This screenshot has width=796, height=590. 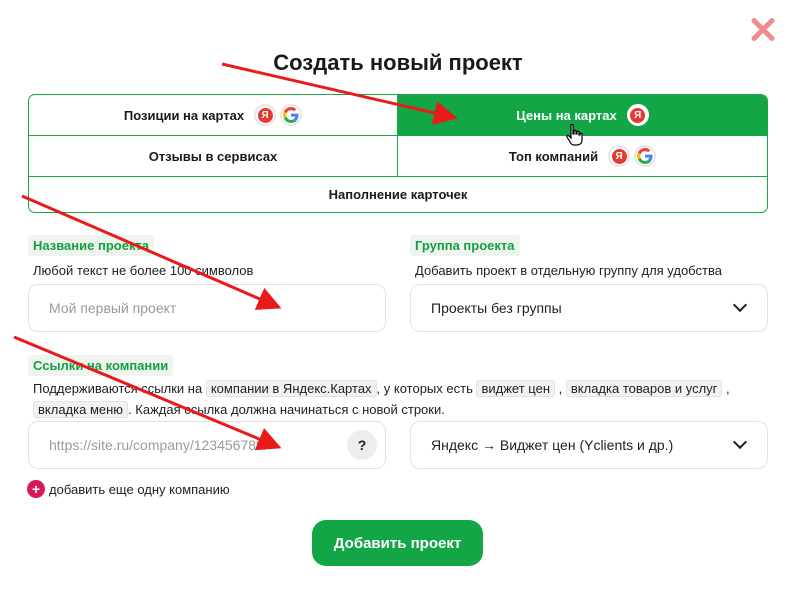 What do you see at coordinates (113, 308) in the screenshot?
I see `project-name-placeholder: Мой первый проект` at bounding box center [113, 308].